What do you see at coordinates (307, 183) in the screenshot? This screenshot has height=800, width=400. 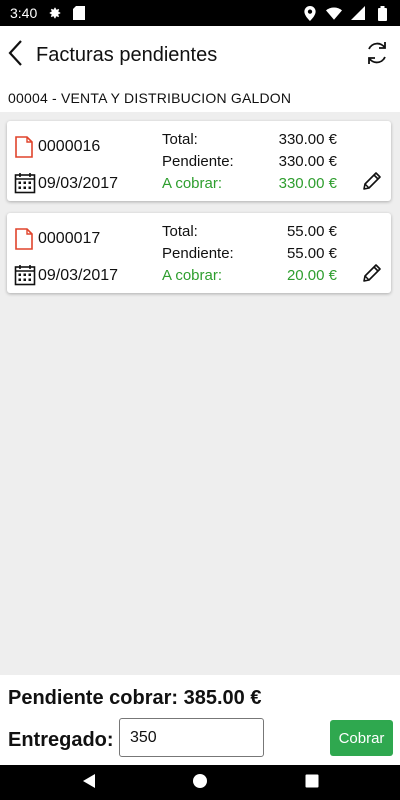 I see `to-charge-value: 330.00 €` at bounding box center [307, 183].